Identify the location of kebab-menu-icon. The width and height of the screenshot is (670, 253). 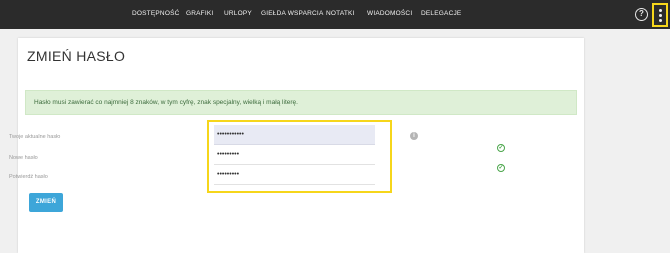
(660, 15).